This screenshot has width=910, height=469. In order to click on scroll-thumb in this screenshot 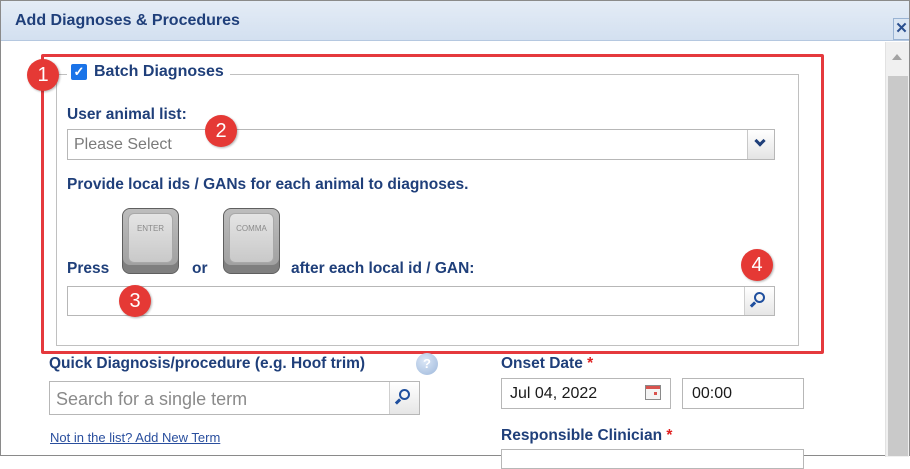, I will do `click(898, 266)`.